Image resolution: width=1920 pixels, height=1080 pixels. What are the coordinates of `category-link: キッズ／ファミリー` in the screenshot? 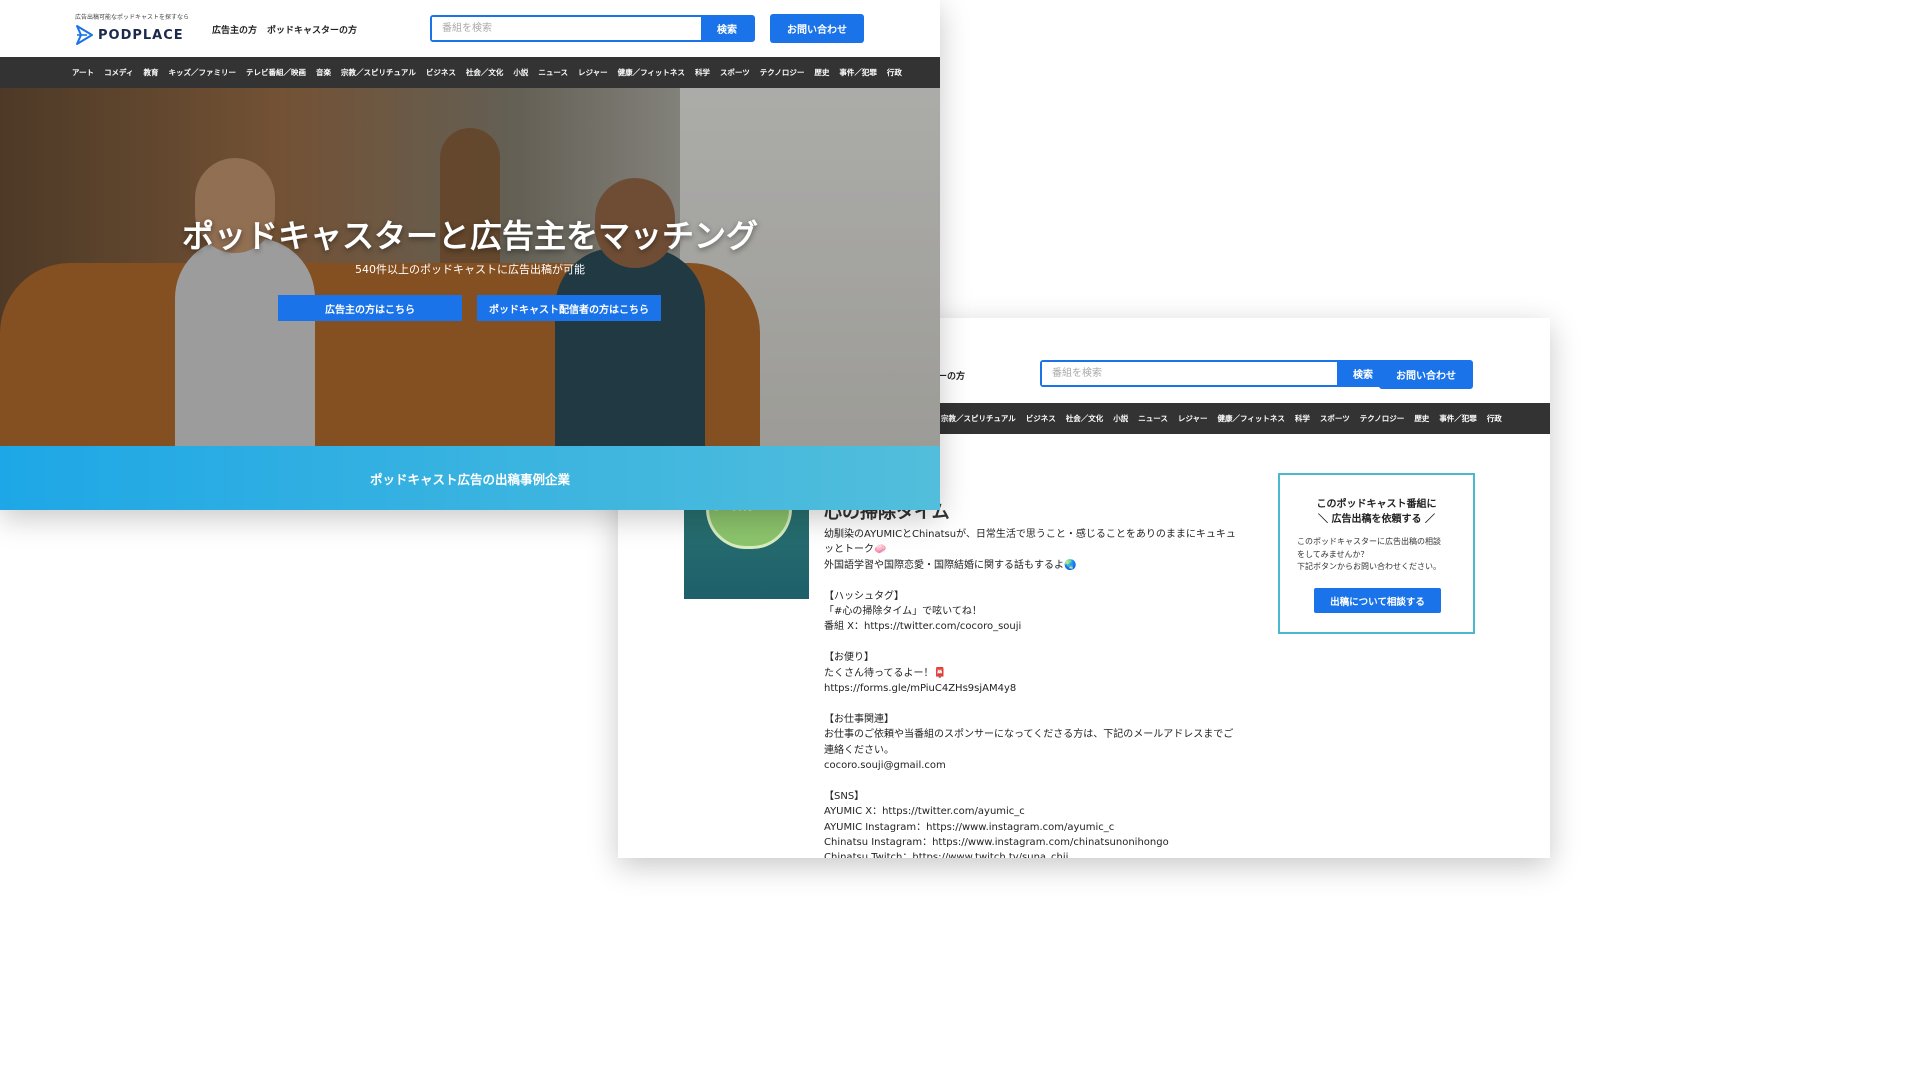 It's located at (203, 72).